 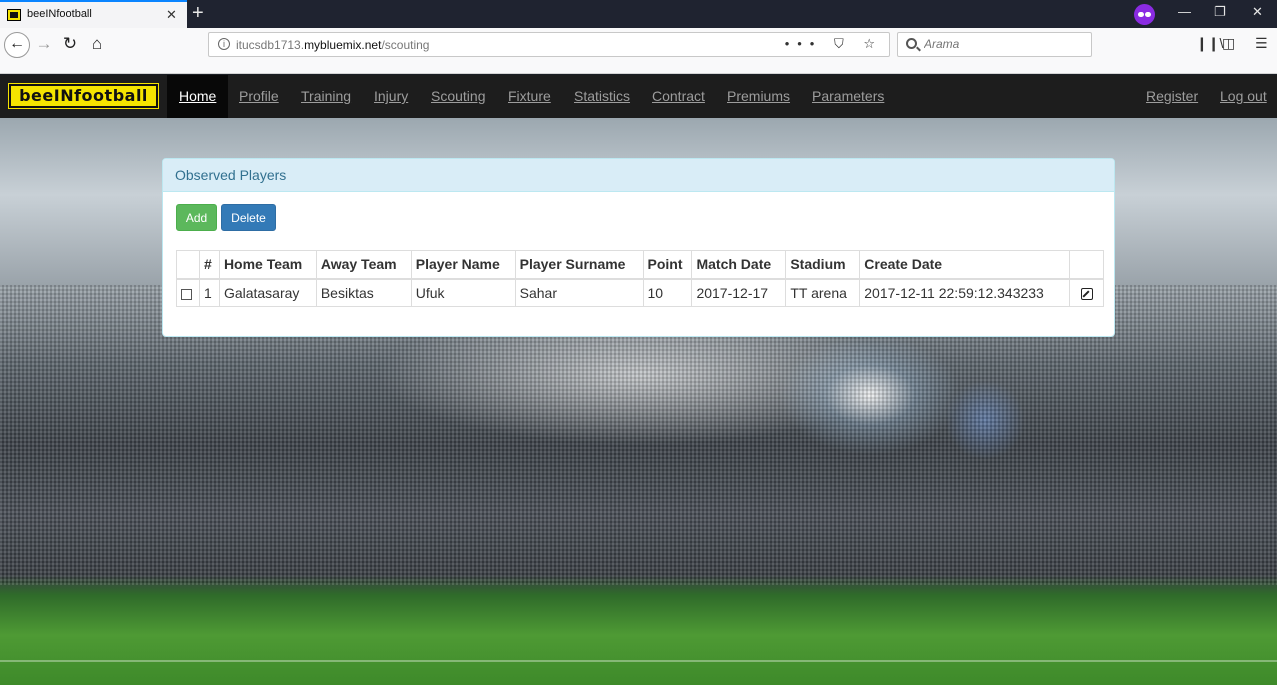 I want to click on create-date-cell: 2017-12-11 22:59:12.343233, so click(x=965, y=292).